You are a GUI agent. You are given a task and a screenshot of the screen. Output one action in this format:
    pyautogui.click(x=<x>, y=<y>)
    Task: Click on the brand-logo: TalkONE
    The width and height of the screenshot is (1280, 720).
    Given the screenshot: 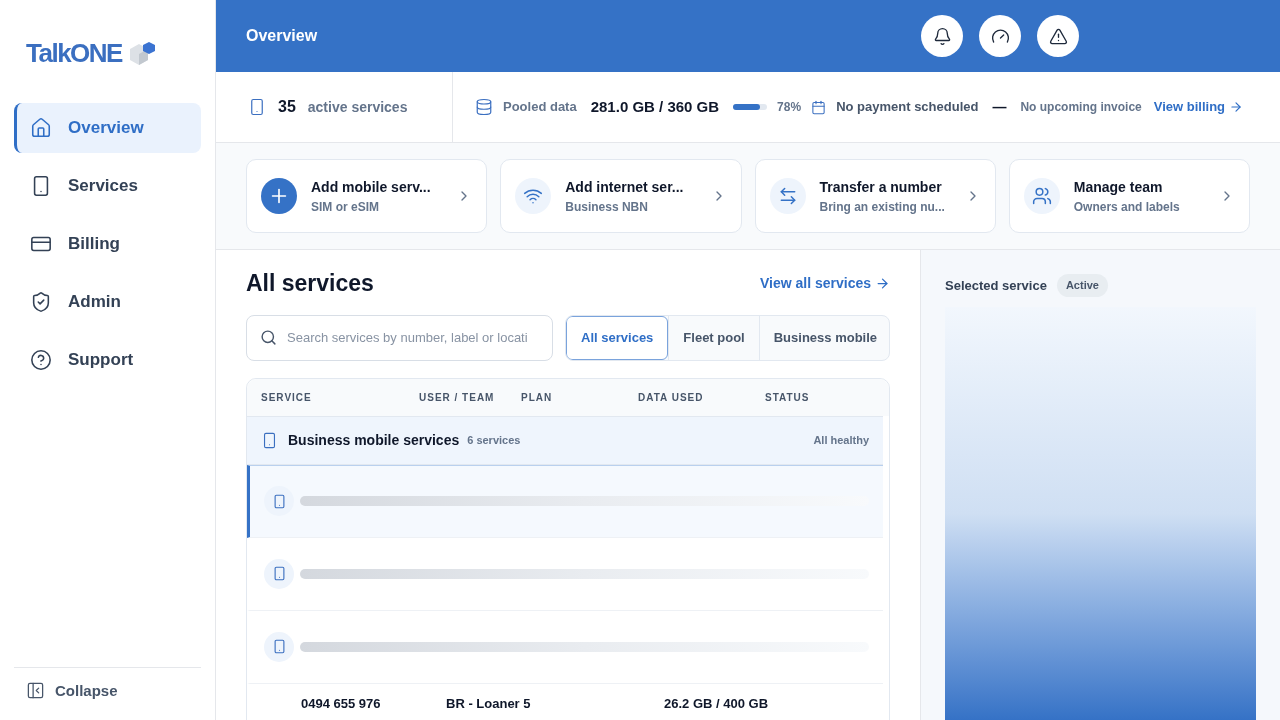 What is the action you would take?
    pyautogui.click(x=74, y=53)
    